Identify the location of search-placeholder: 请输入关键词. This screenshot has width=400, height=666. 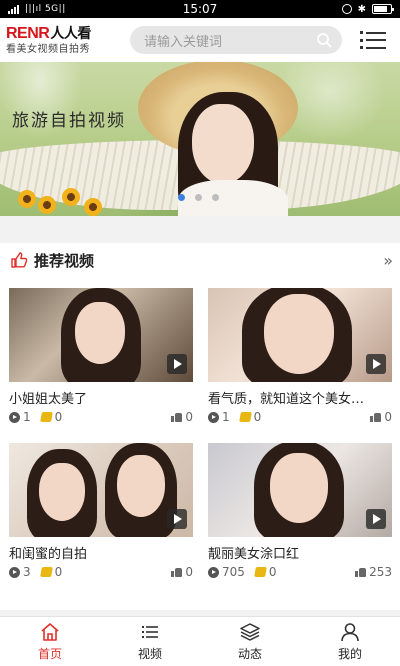
(183, 42).